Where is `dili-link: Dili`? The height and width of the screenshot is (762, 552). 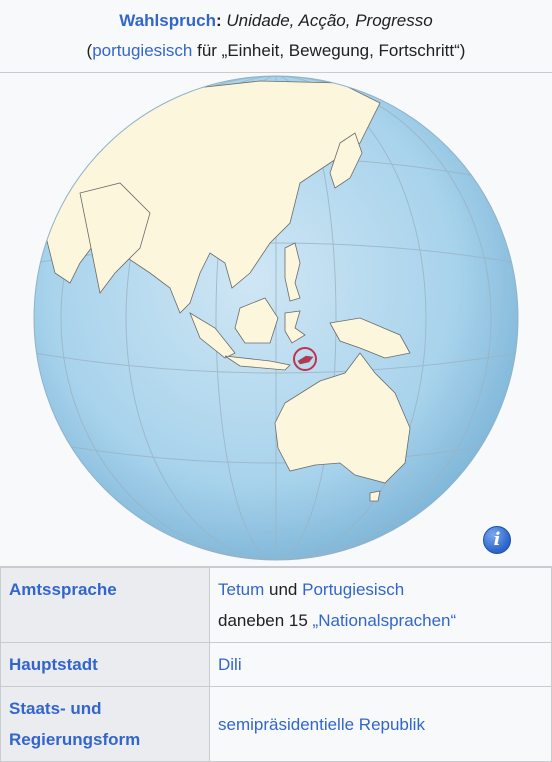
dili-link: Dili is located at coordinates (230, 664).